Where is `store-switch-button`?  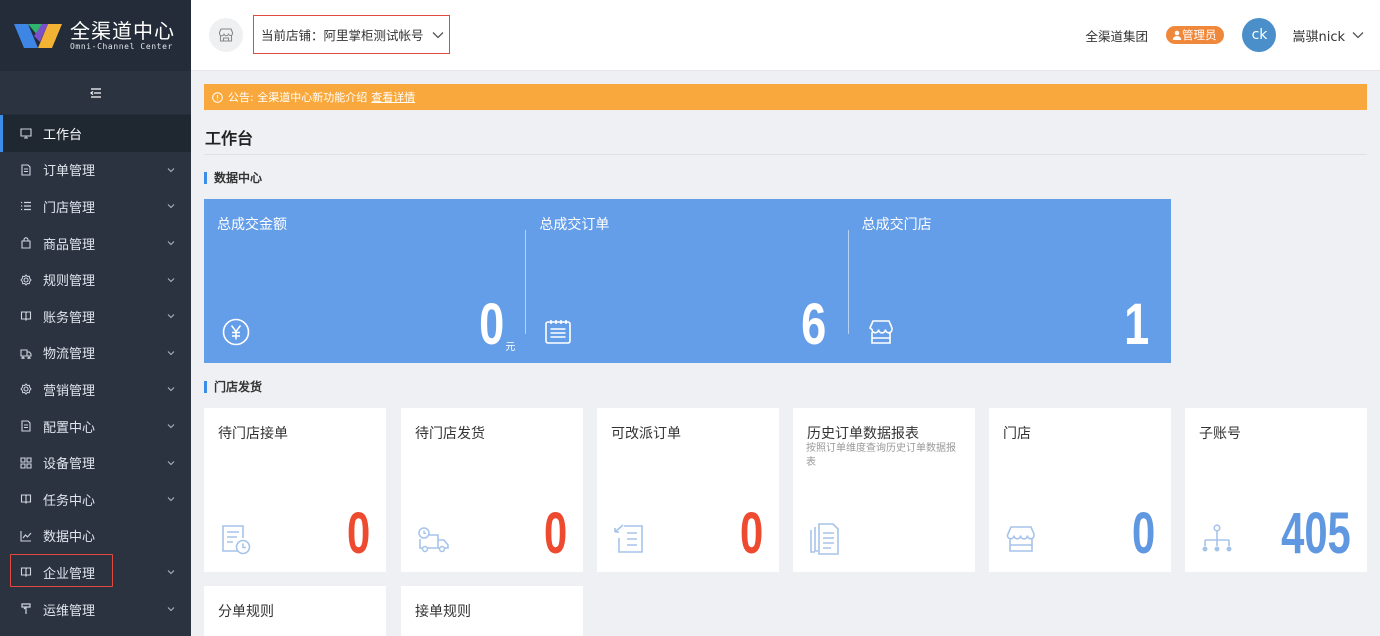
store-switch-button is located at coordinates (226, 35).